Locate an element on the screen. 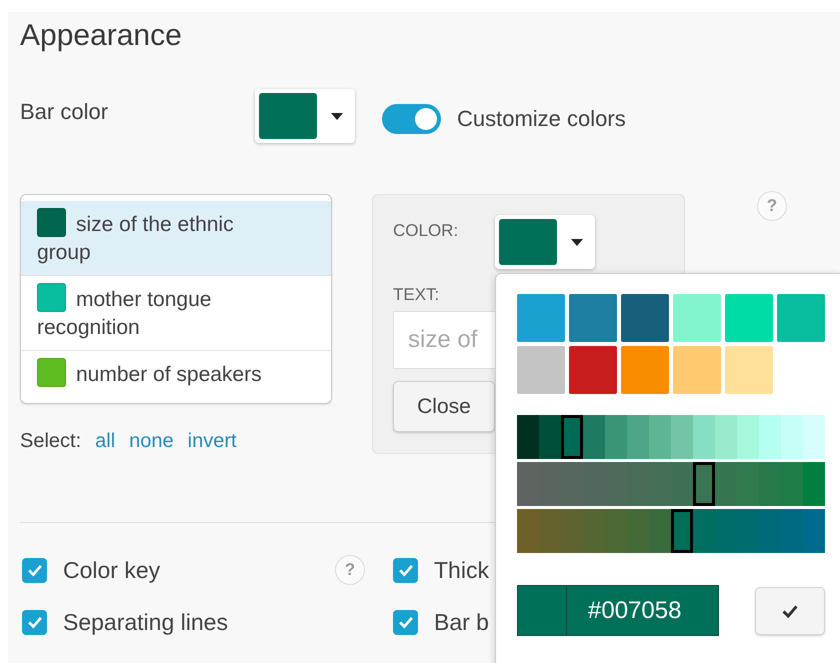  text-label: TEXT: is located at coordinates (416, 295).